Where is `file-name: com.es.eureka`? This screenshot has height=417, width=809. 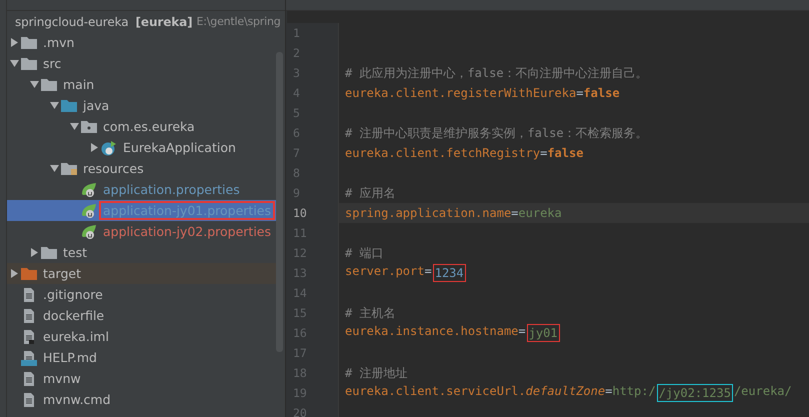 file-name: com.es.eureka is located at coordinates (149, 127).